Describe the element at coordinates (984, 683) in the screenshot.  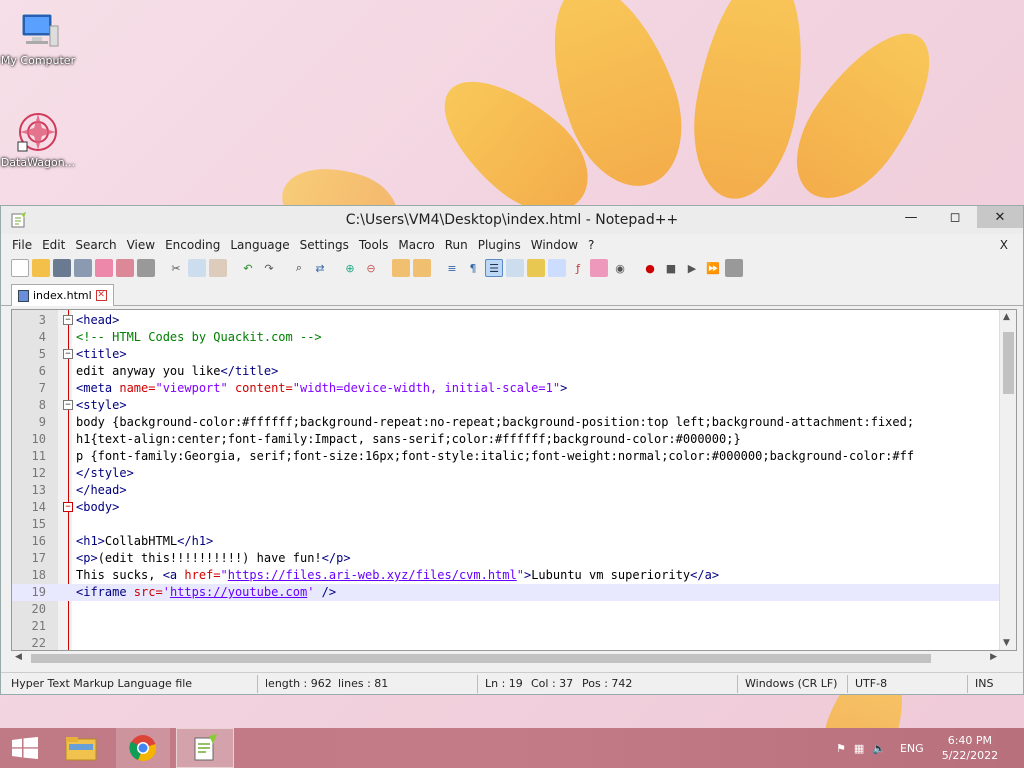
I see `status-insert-mode: INS` at that location.